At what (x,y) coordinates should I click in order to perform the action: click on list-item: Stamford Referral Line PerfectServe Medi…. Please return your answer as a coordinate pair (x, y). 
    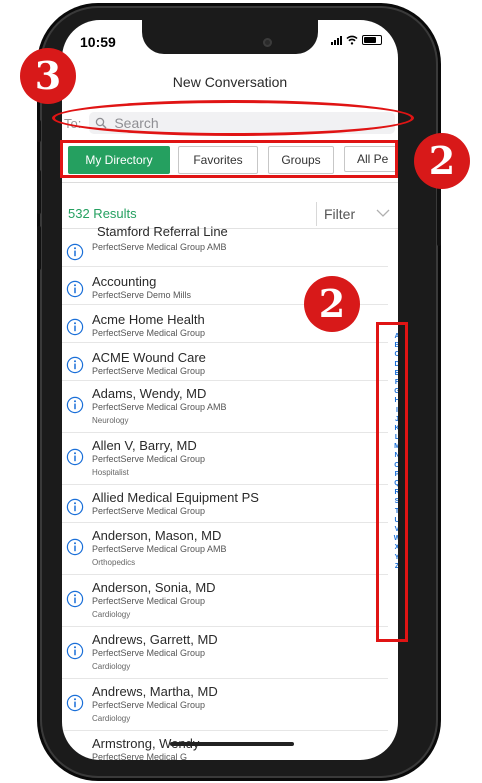
    Looking at the image, I should click on (225, 245).